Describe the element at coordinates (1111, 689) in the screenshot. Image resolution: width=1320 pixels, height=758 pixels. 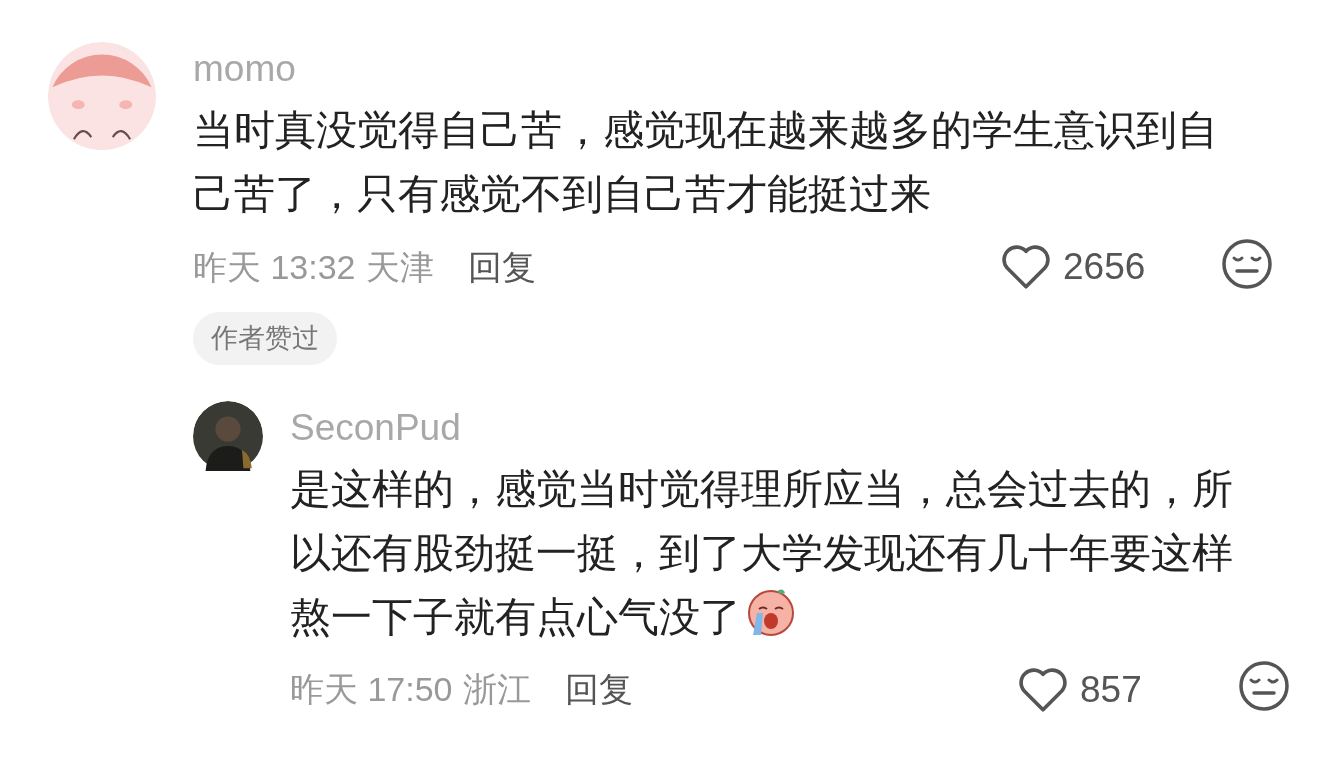
I see `like-count: 857` at that location.